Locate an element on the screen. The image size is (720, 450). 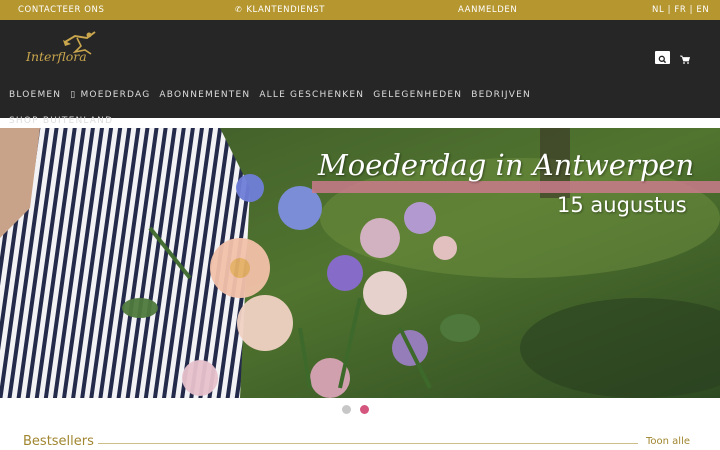
show-all-link: Toon alle is located at coordinates (668, 441).